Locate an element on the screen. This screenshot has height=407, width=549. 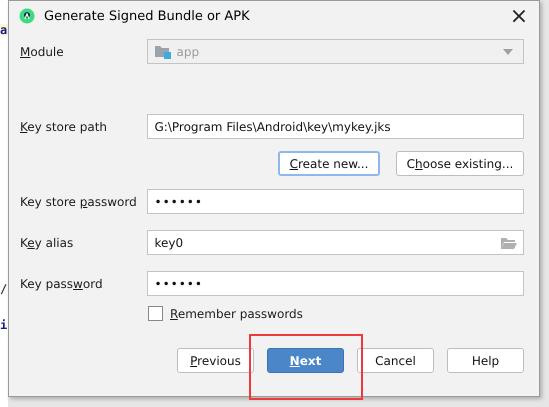
caret-icon is located at coordinates (508, 51).